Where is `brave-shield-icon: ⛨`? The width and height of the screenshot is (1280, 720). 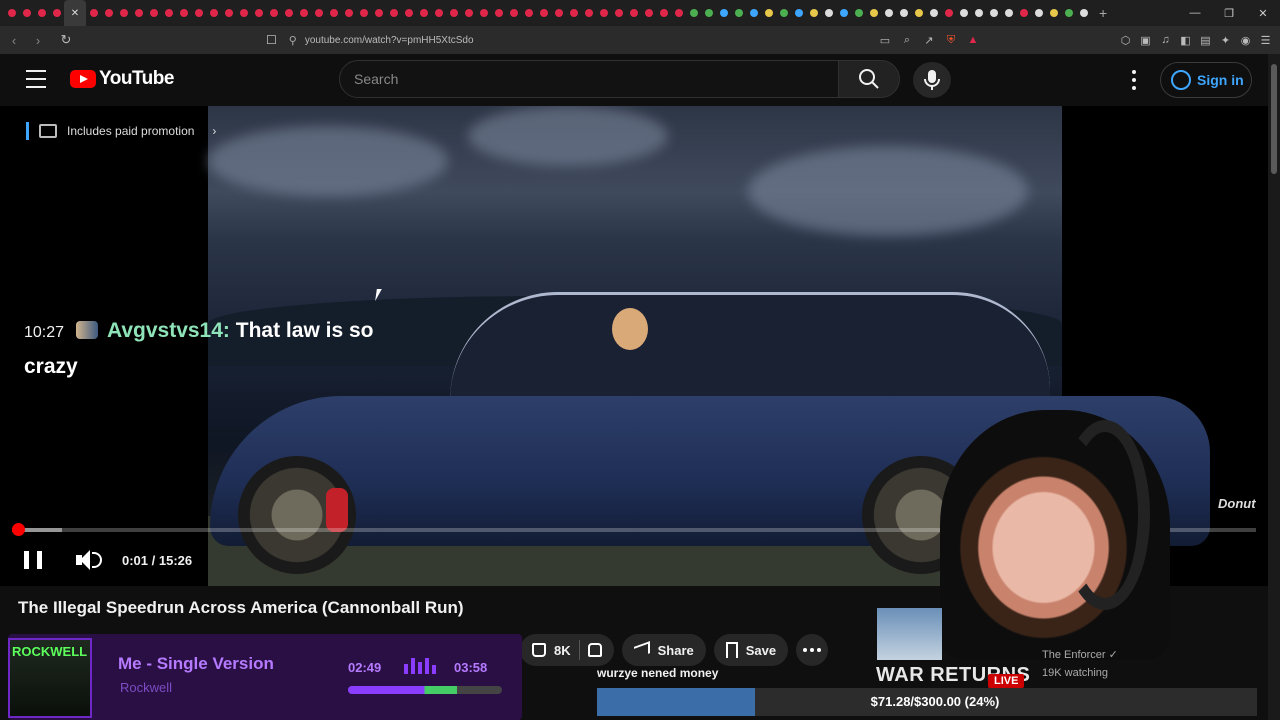
brave-shield-icon: ⛨ is located at coordinates (951, 40).